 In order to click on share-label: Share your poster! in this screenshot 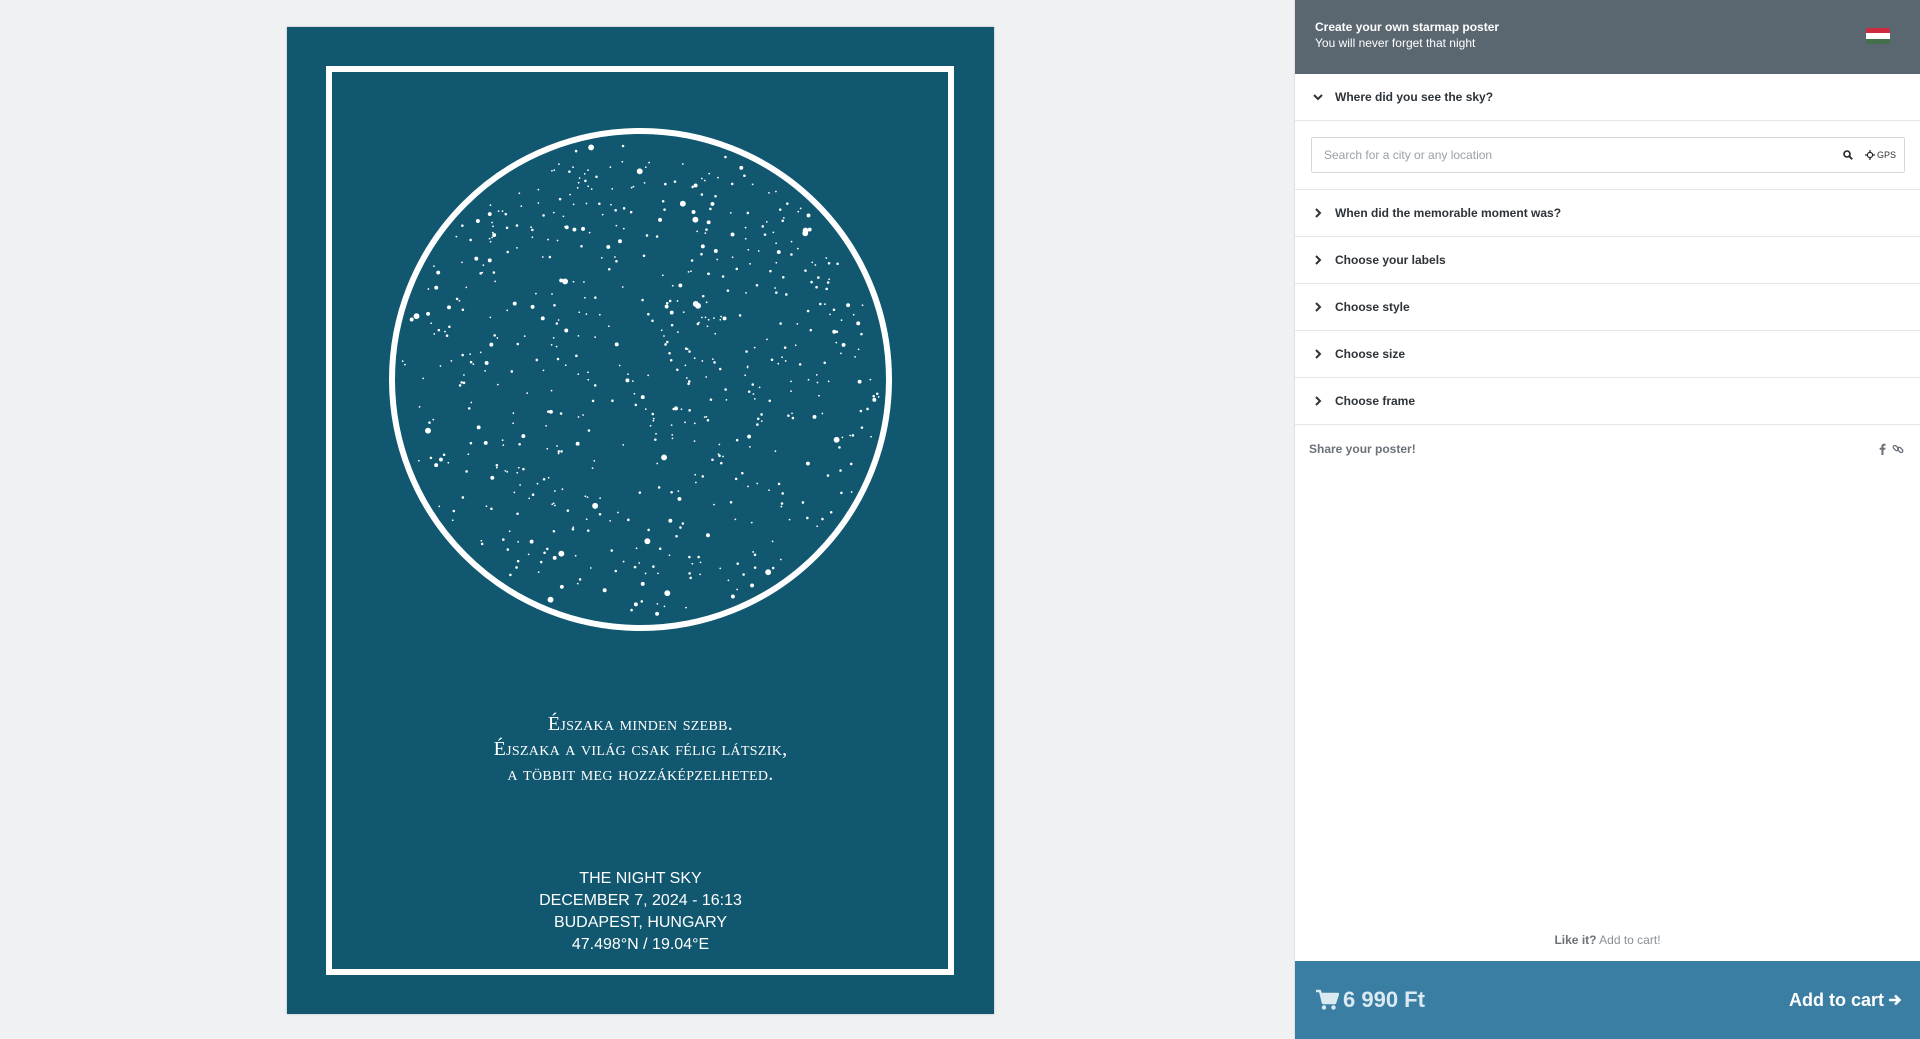, I will do `click(1362, 448)`.